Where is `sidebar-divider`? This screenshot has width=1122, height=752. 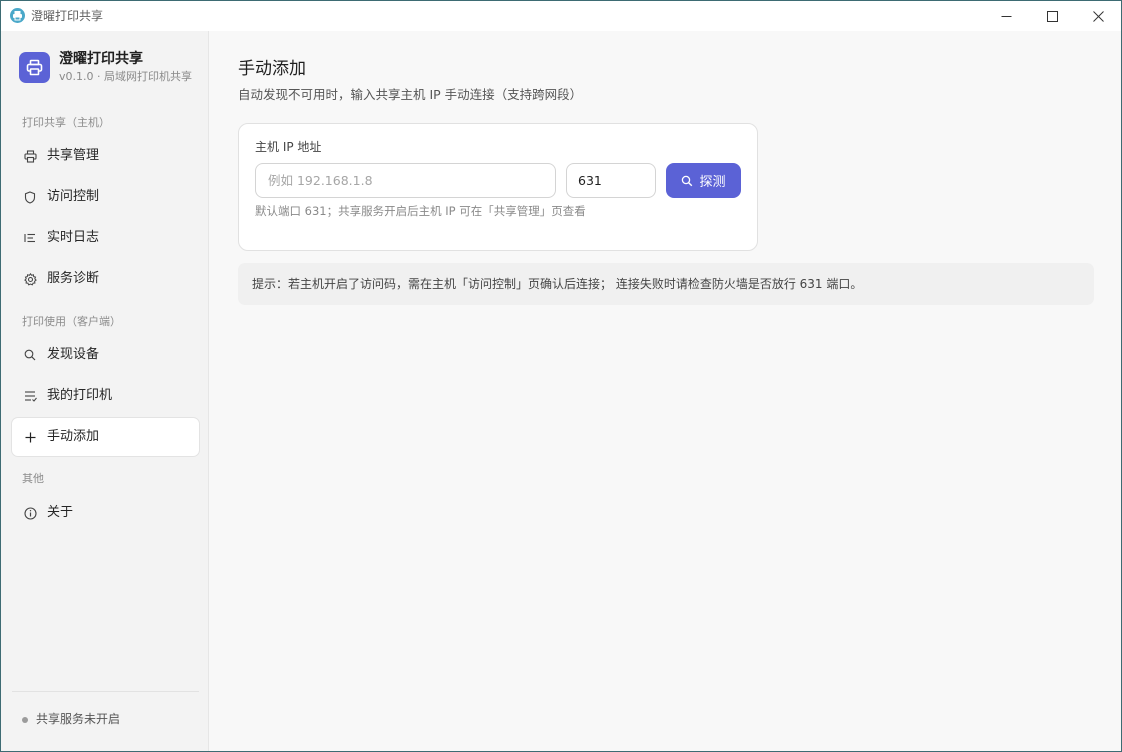
sidebar-divider is located at coordinates (105, 691).